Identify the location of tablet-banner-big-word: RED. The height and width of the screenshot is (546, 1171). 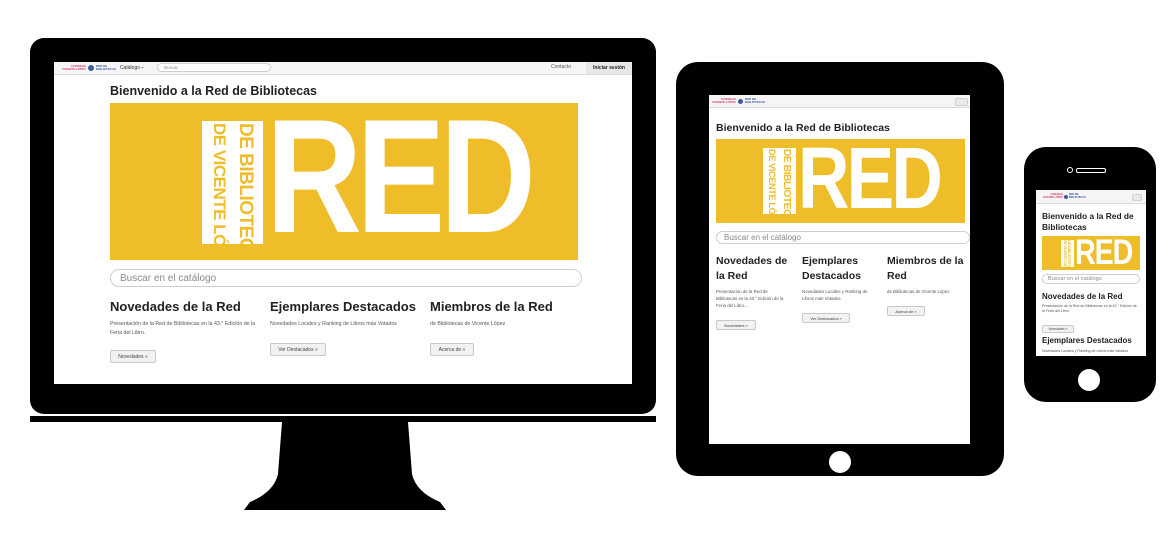
(870, 181).